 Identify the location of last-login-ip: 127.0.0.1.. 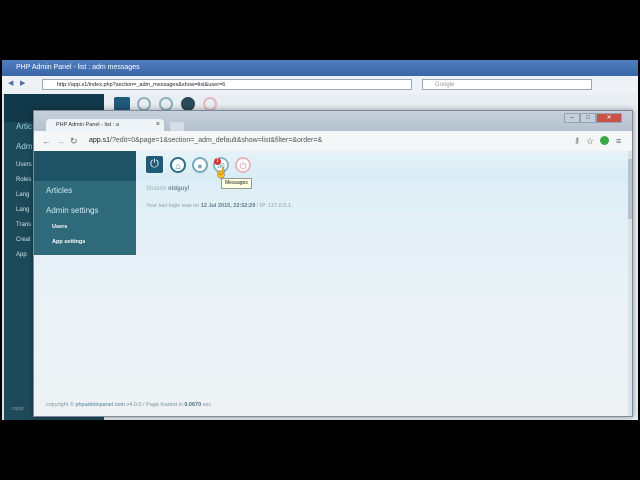
(280, 206).